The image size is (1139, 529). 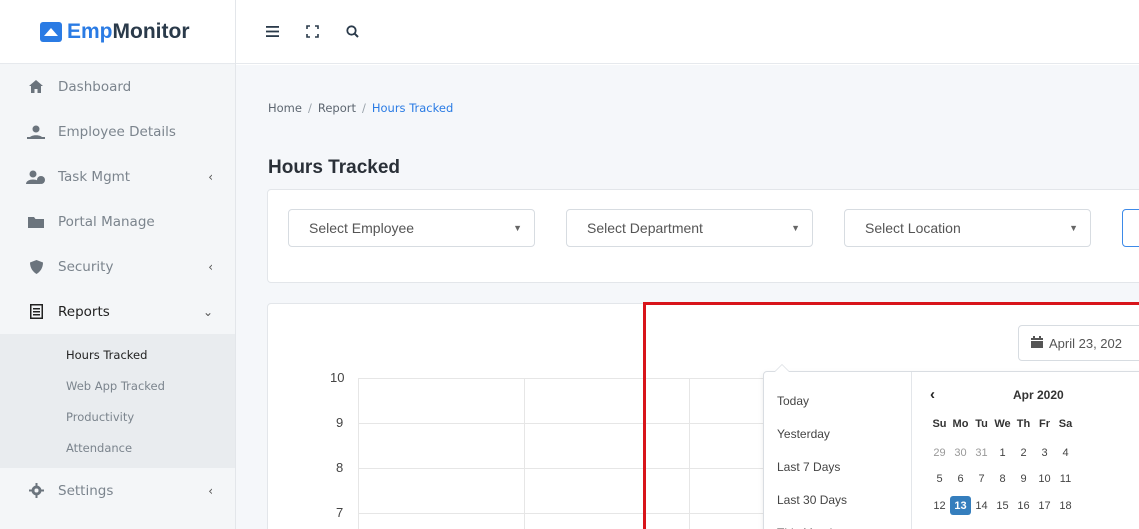 I want to click on calendar-month-label: Apr 2020, so click(x=1038, y=395).